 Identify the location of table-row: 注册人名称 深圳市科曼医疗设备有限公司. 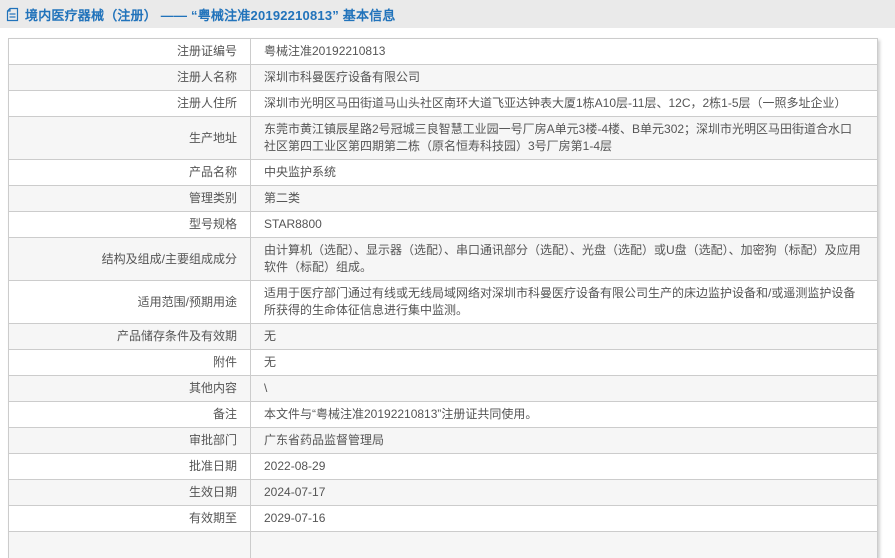
(443, 77).